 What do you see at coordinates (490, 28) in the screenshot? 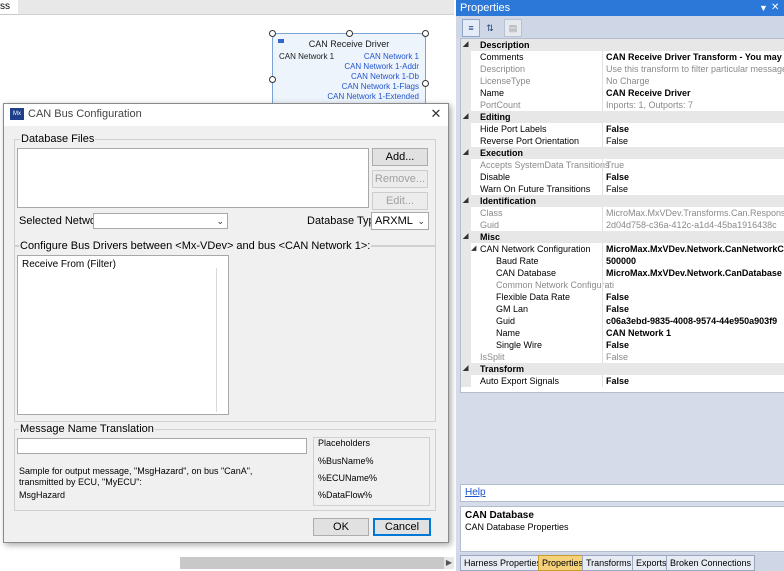
I see `alphabetical-icon: ⇅` at bounding box center [490, 28].